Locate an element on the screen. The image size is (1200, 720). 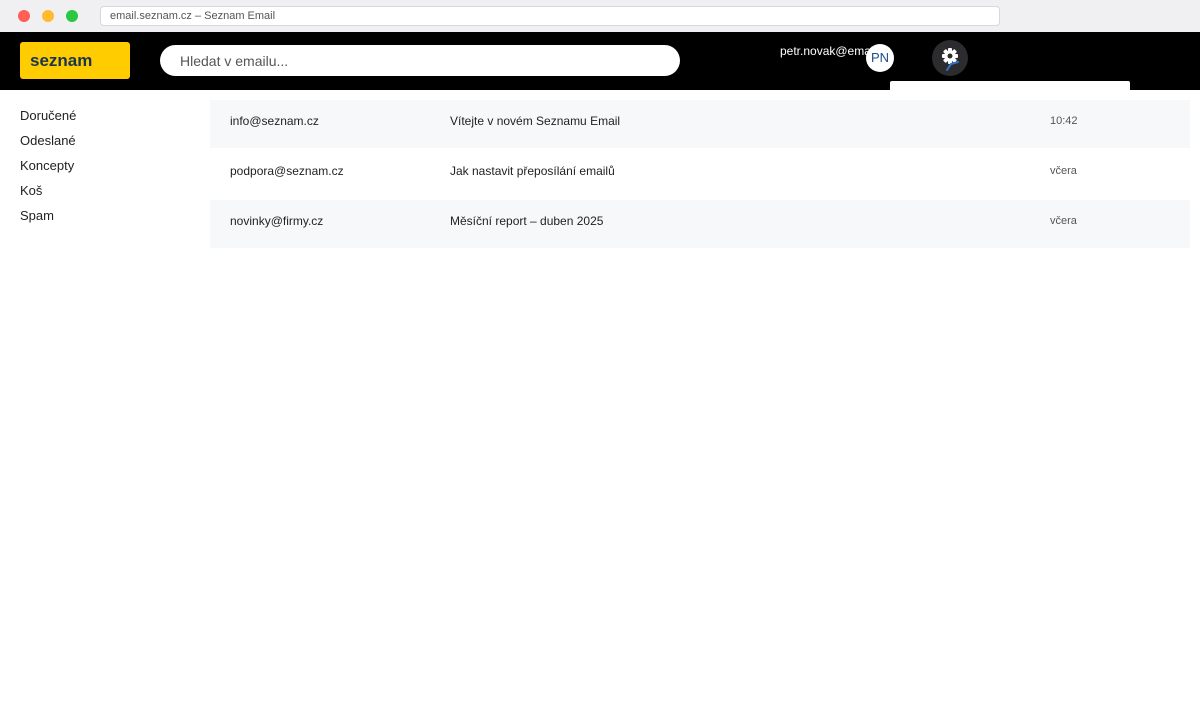
address-bar: email.seznam.cz – Seznam Email is located at coordinates (550, 16).